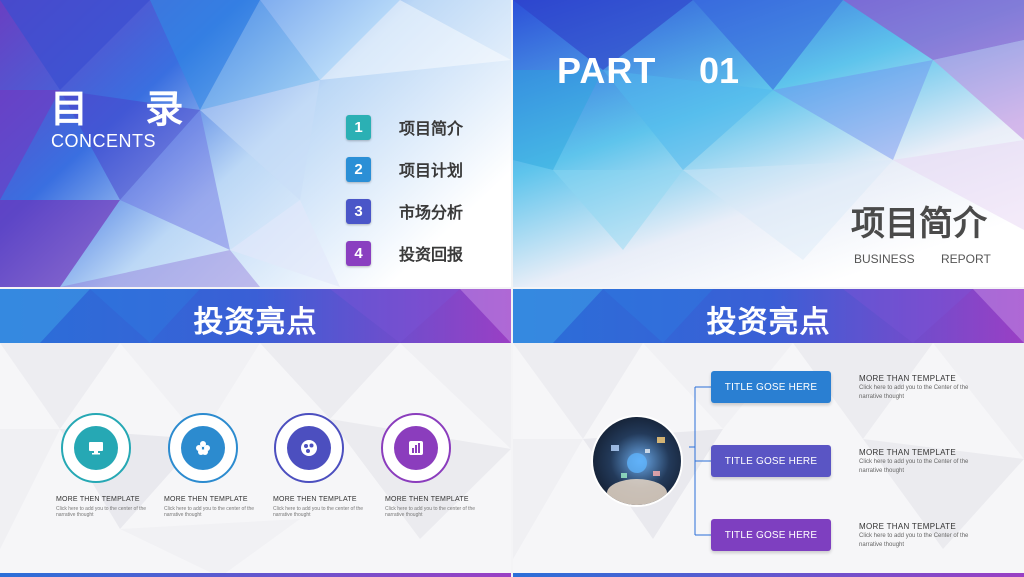 The width and height of the screenshot is (1024, 577). What do you see at coordinates (431, 170) in the screenshot?
I see `toc-item-label: 项目计划` at bounding box center [431, 170].